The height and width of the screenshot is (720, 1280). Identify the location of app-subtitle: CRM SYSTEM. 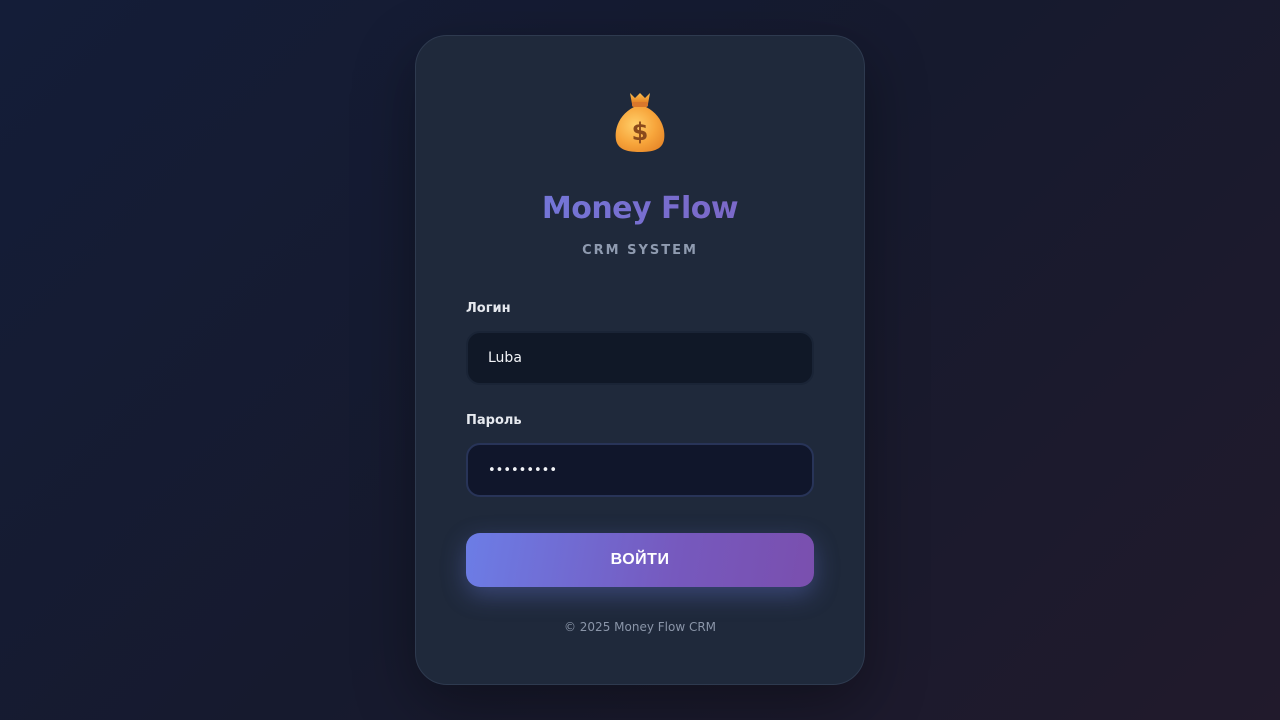
(640, 250).